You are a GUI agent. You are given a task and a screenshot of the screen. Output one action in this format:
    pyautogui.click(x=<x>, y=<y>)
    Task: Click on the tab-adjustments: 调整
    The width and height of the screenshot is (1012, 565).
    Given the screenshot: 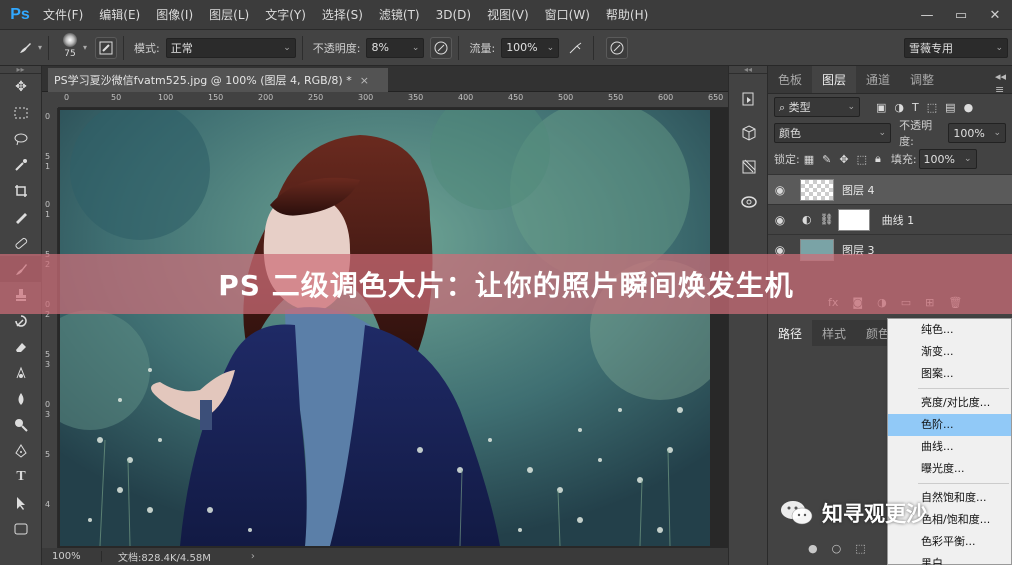 What is the action you would take?
    pyautogui.click(x=922, y=79)
    